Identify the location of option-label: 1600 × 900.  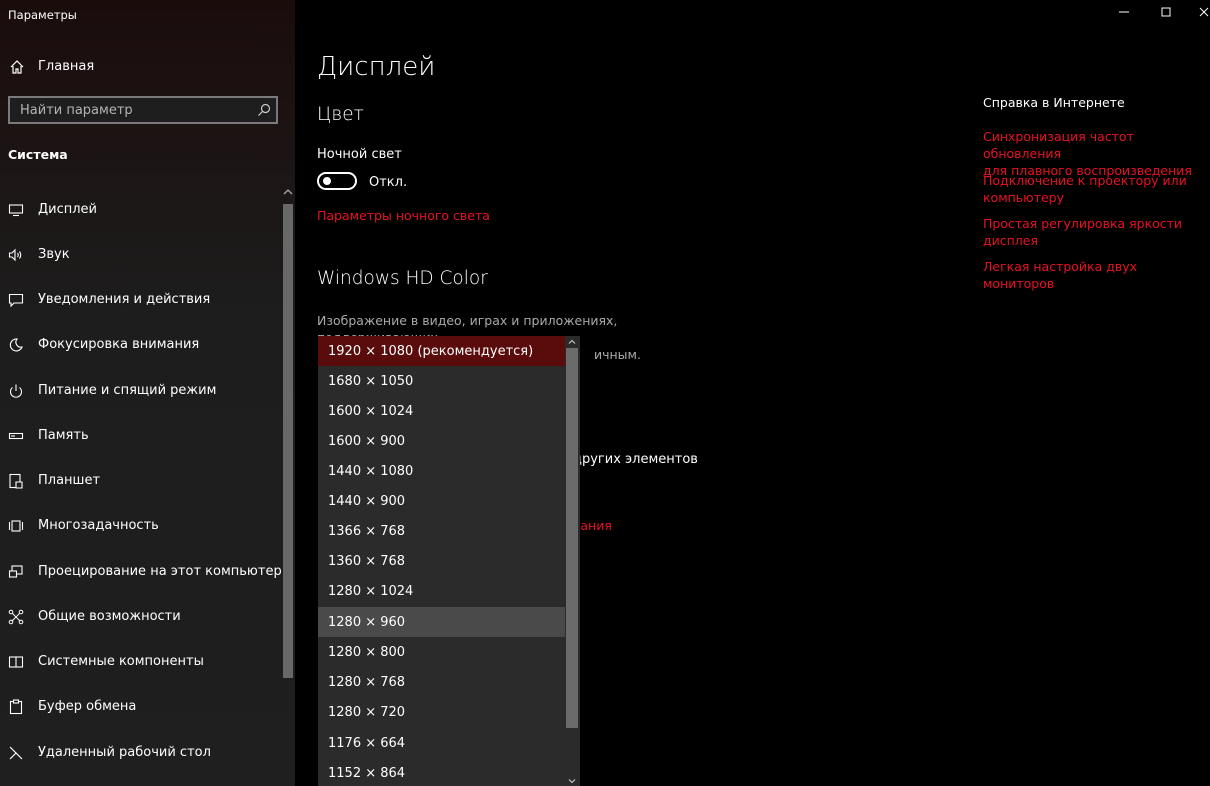
(367, 441).